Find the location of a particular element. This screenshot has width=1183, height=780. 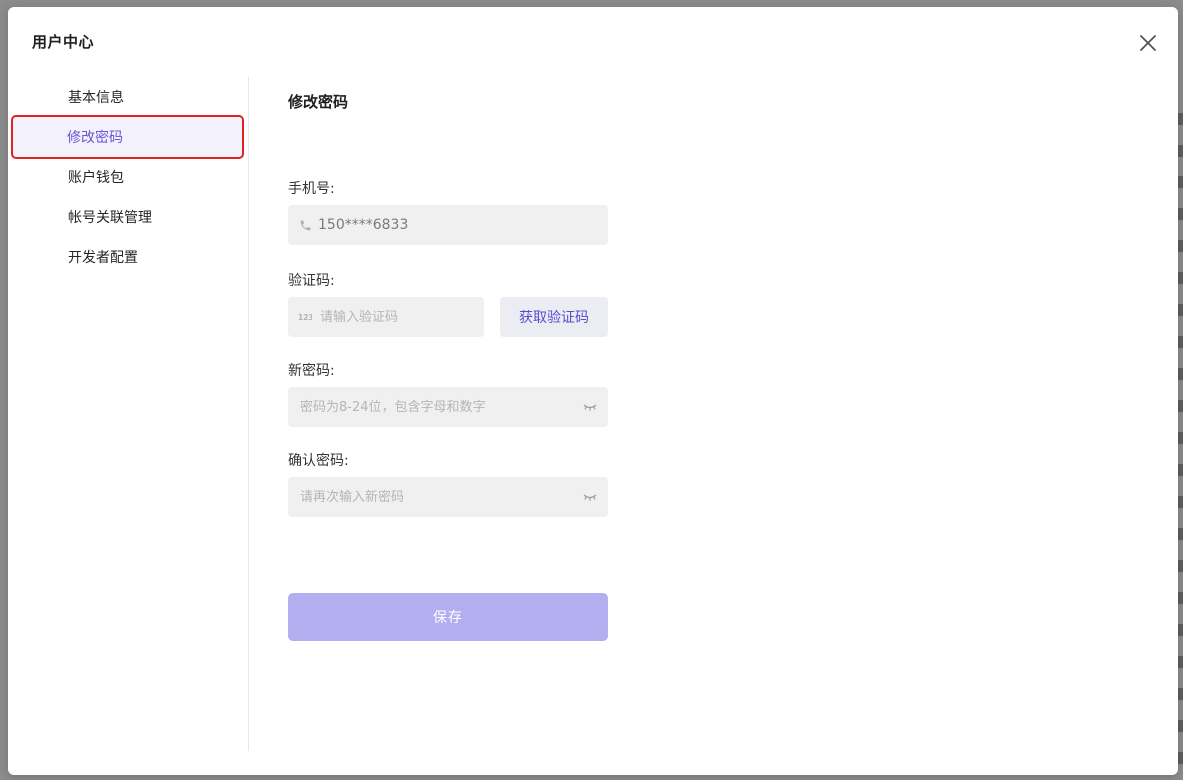

sidebar-item-label: 基本信息 is located at coordinates (96, 98).